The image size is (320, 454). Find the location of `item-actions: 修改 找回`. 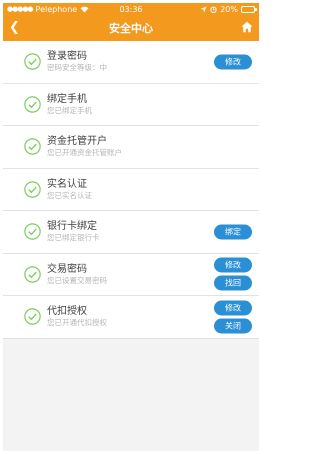

item-actions: 修改 找回 is located at coordinates (233, 274).